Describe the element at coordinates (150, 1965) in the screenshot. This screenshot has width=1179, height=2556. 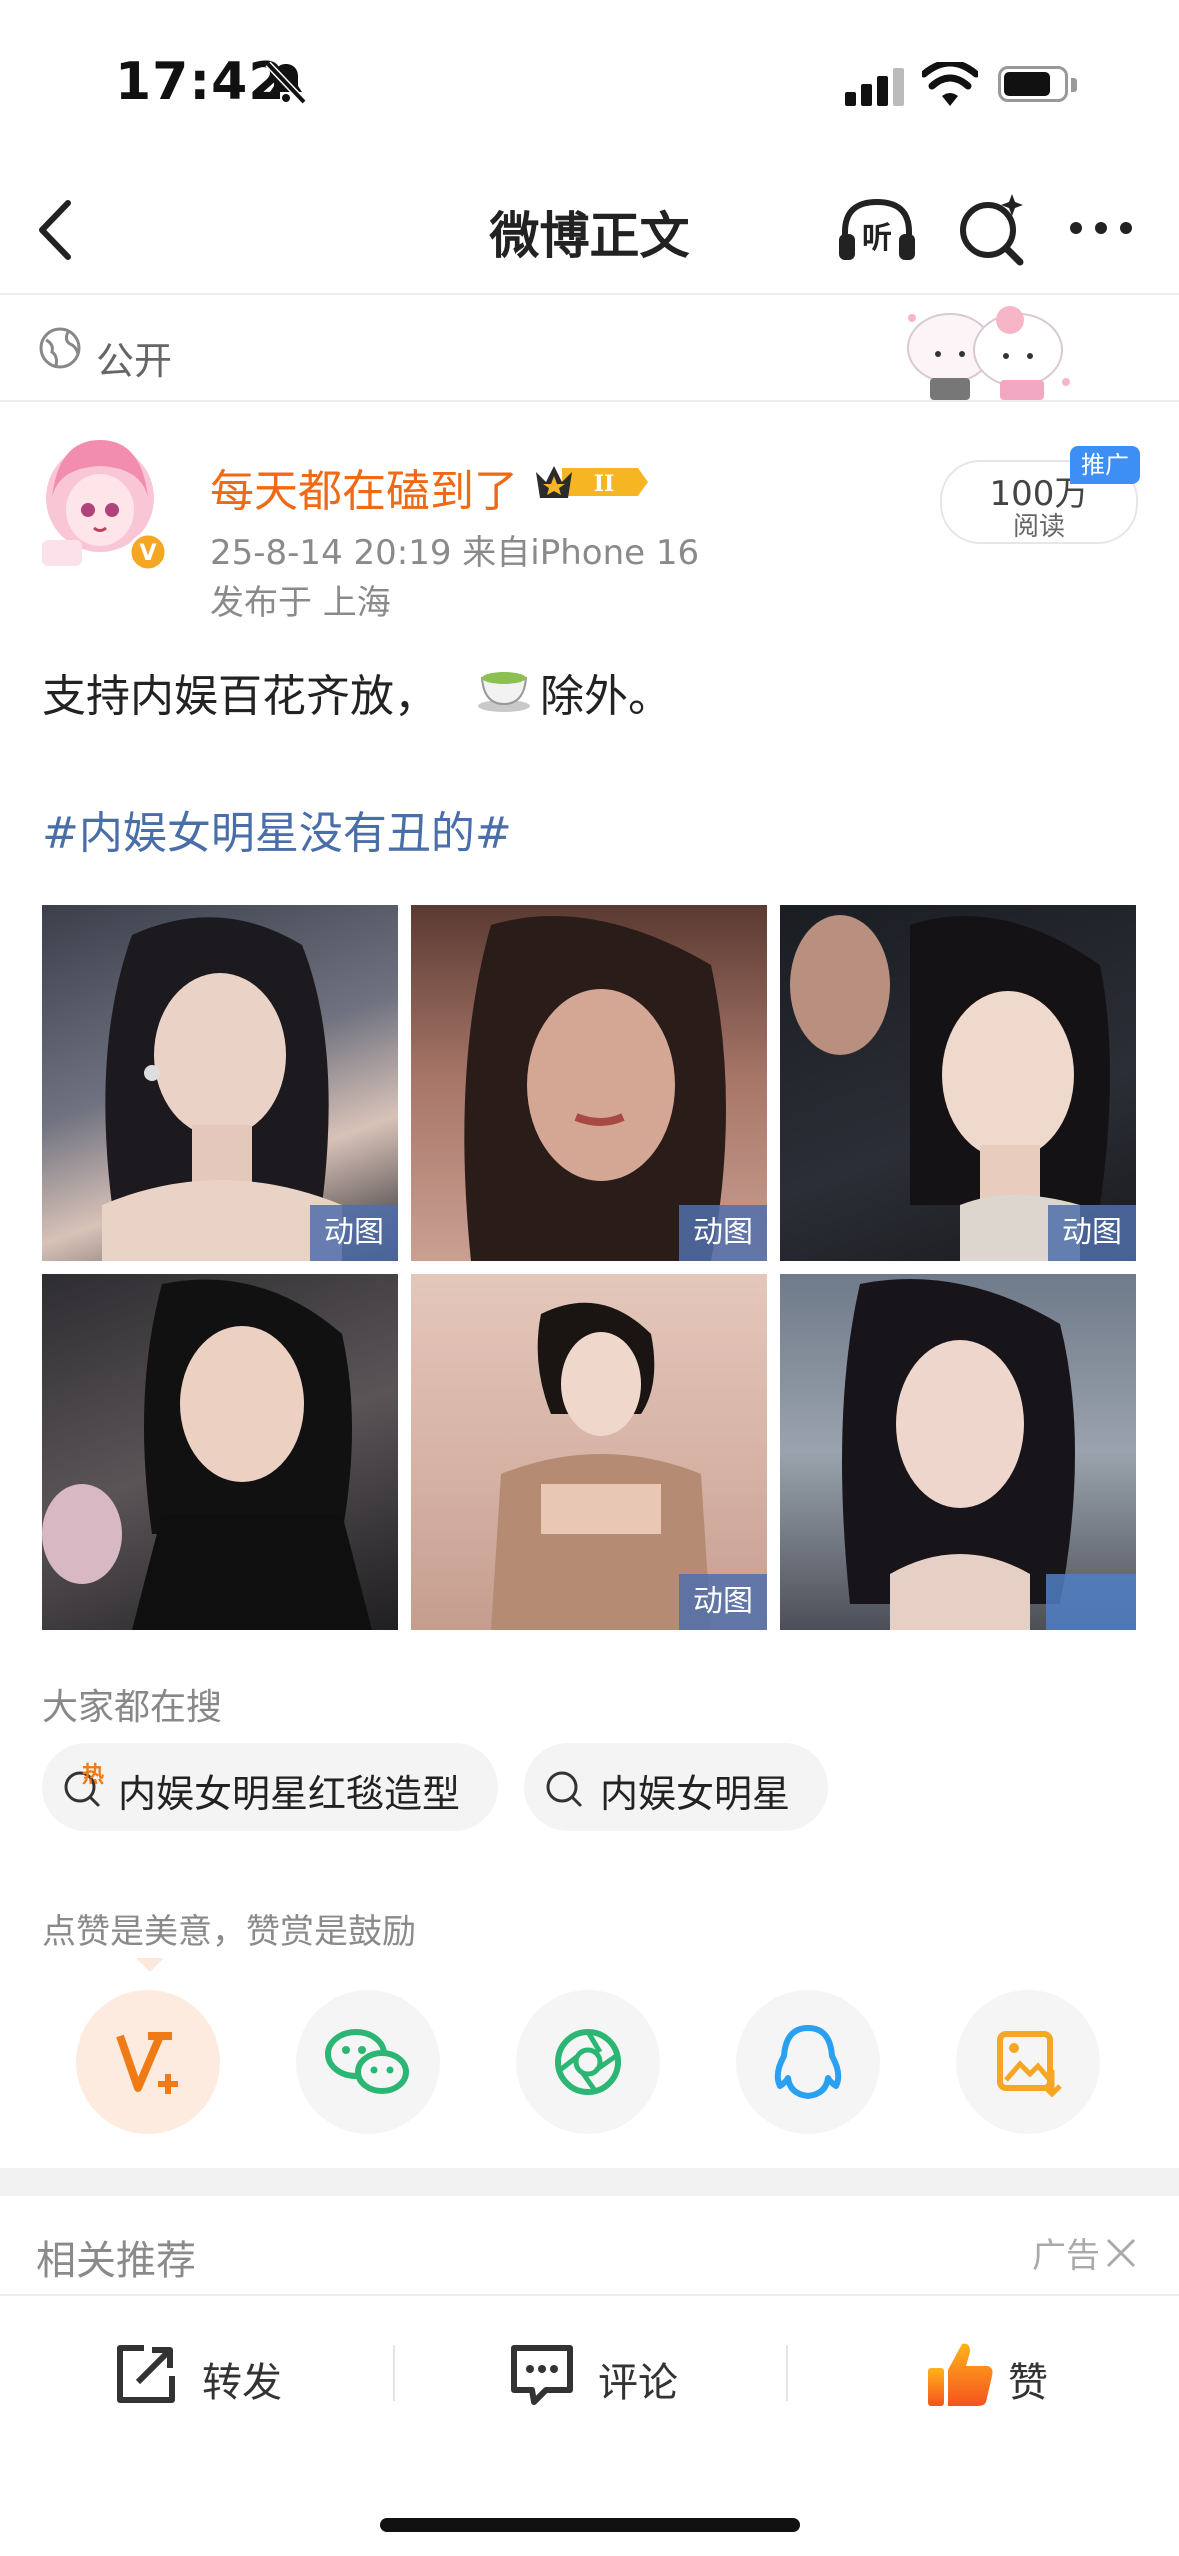
I see `reward-tip-pointer` at that location.